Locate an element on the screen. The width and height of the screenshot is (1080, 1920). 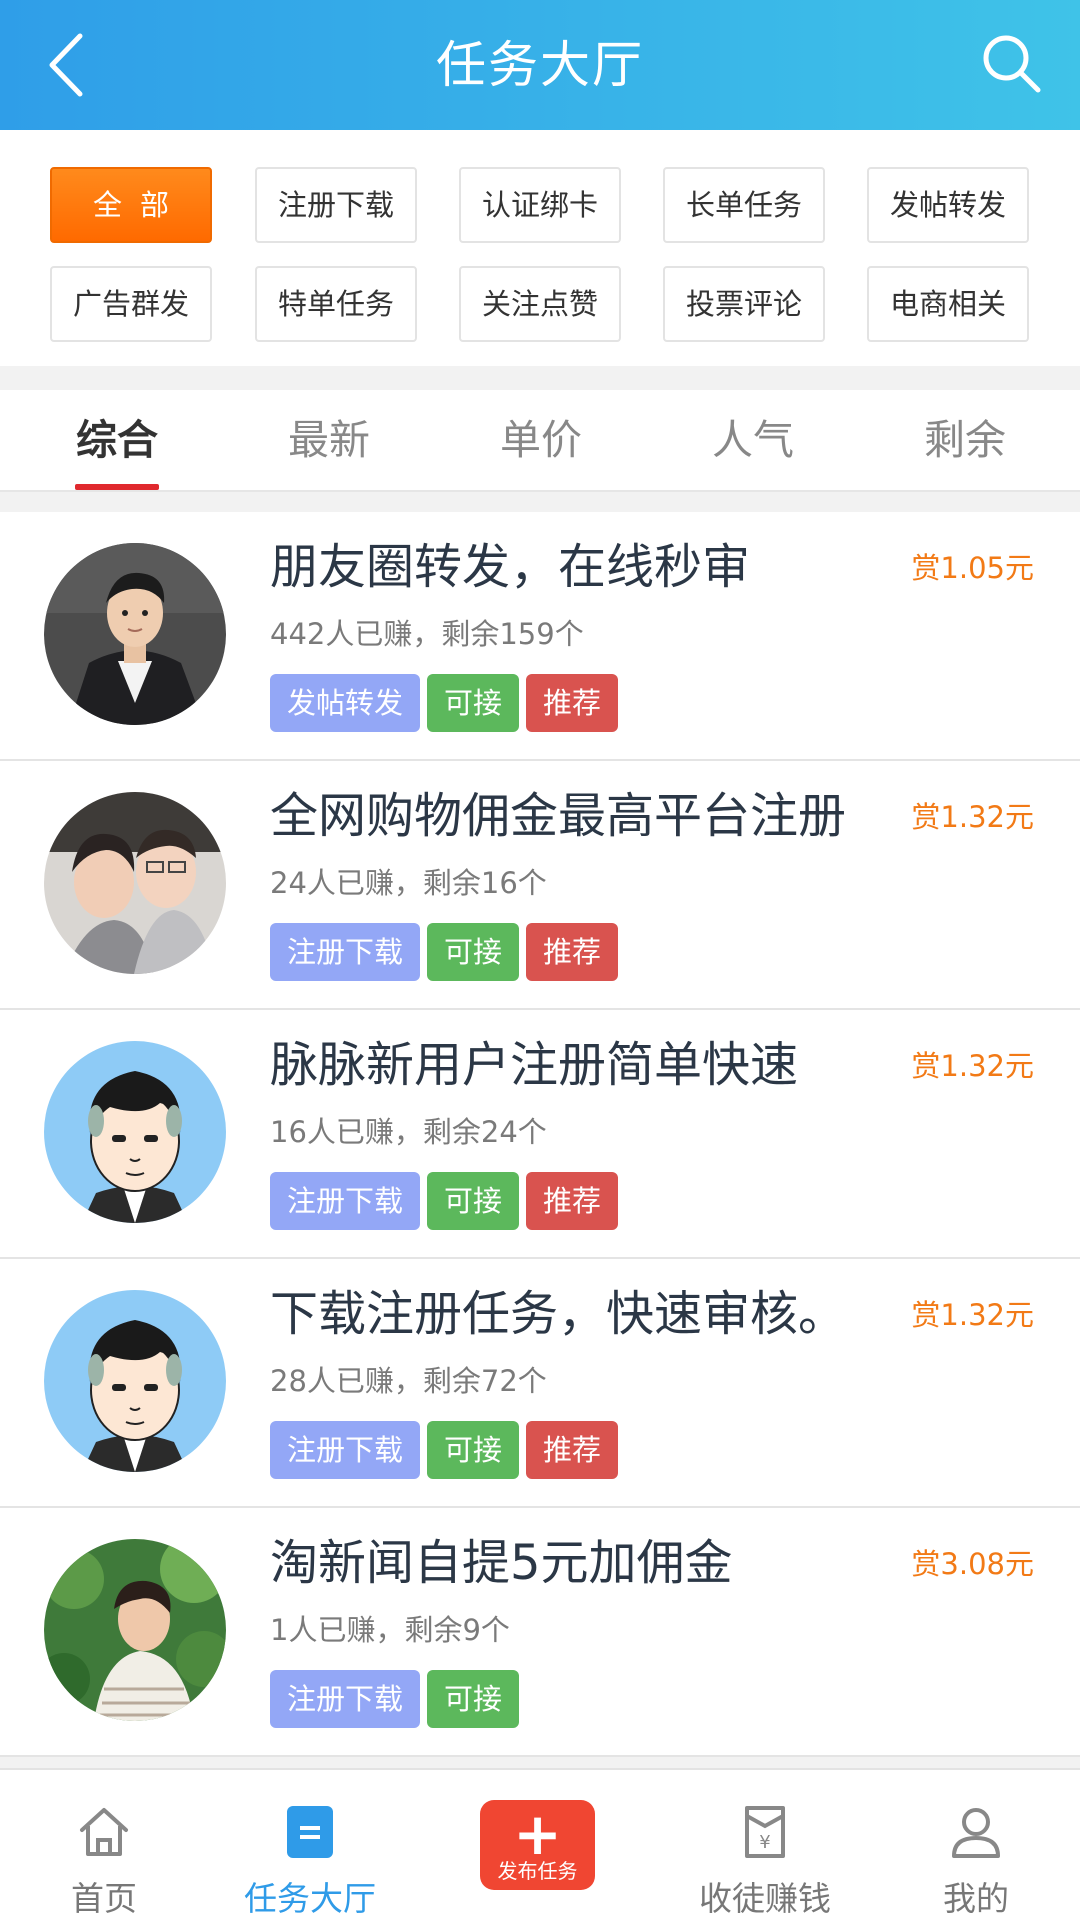
category-all: 全部 is located at coordinates (131, 205).